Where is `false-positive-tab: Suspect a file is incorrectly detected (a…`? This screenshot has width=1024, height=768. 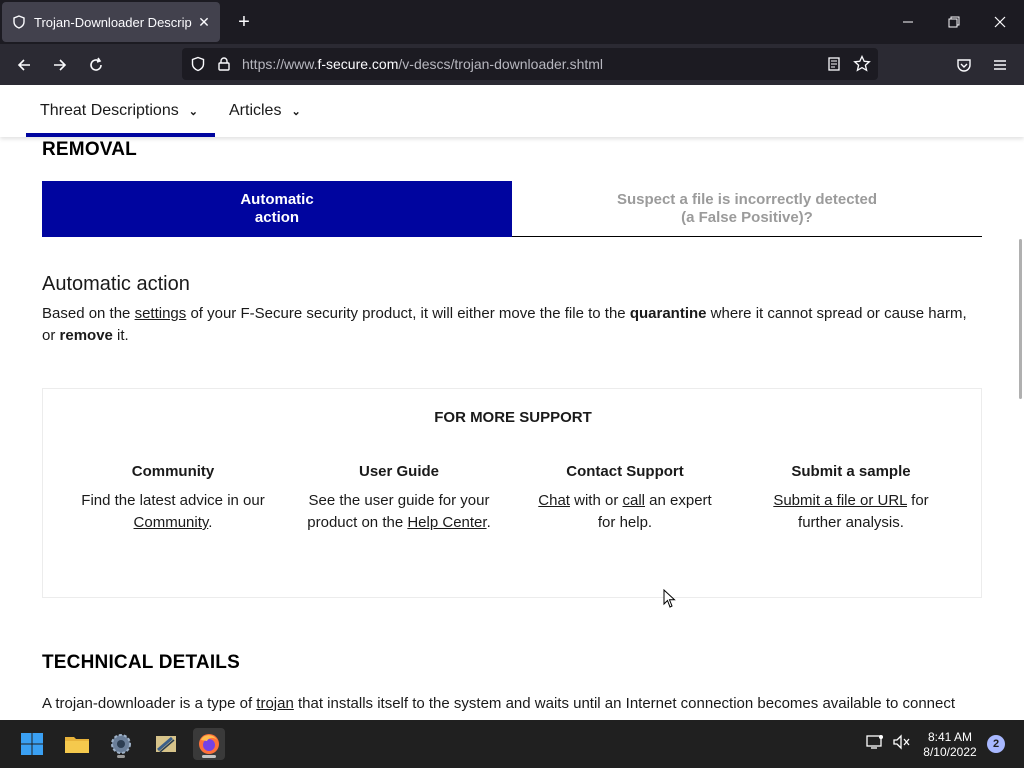
false-positive-tab: Suspect a file is incorrectly detected (a… is located at coordinates (747, 209).